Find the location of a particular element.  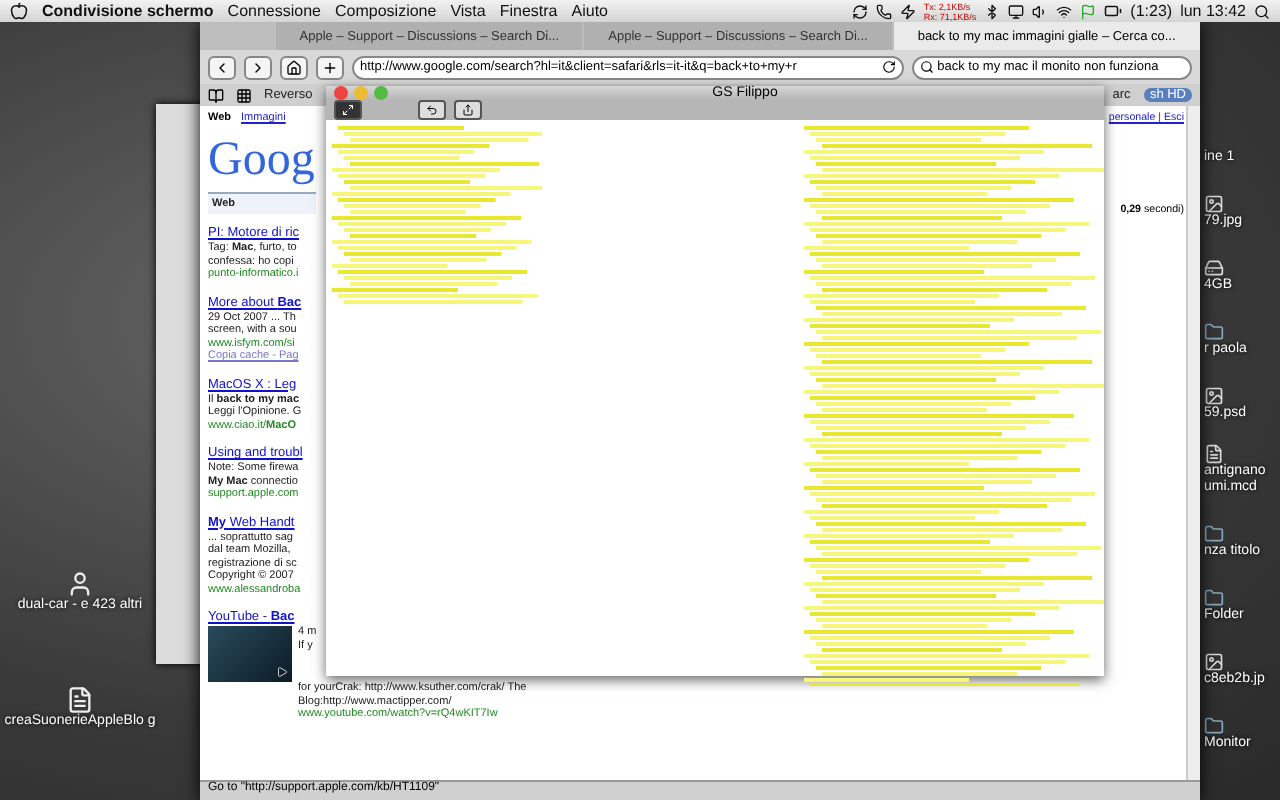

fullscreen-button is located at coordinates (348, 110).